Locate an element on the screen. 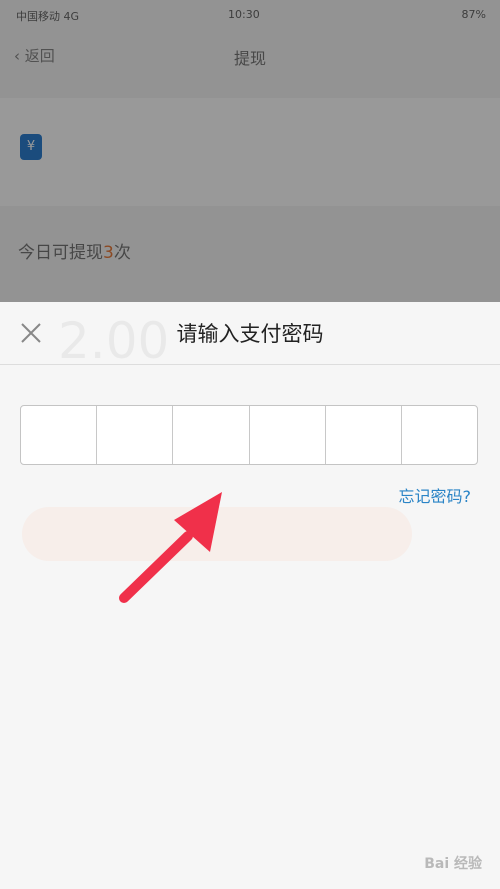  sheet-header: 请输入支付密码 is located at coordinates (250, 333).